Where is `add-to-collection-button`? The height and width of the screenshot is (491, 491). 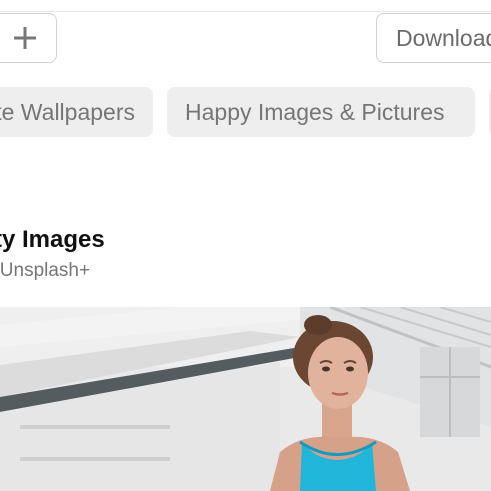
add-to-collection-button is located at coordinates (28, 38).